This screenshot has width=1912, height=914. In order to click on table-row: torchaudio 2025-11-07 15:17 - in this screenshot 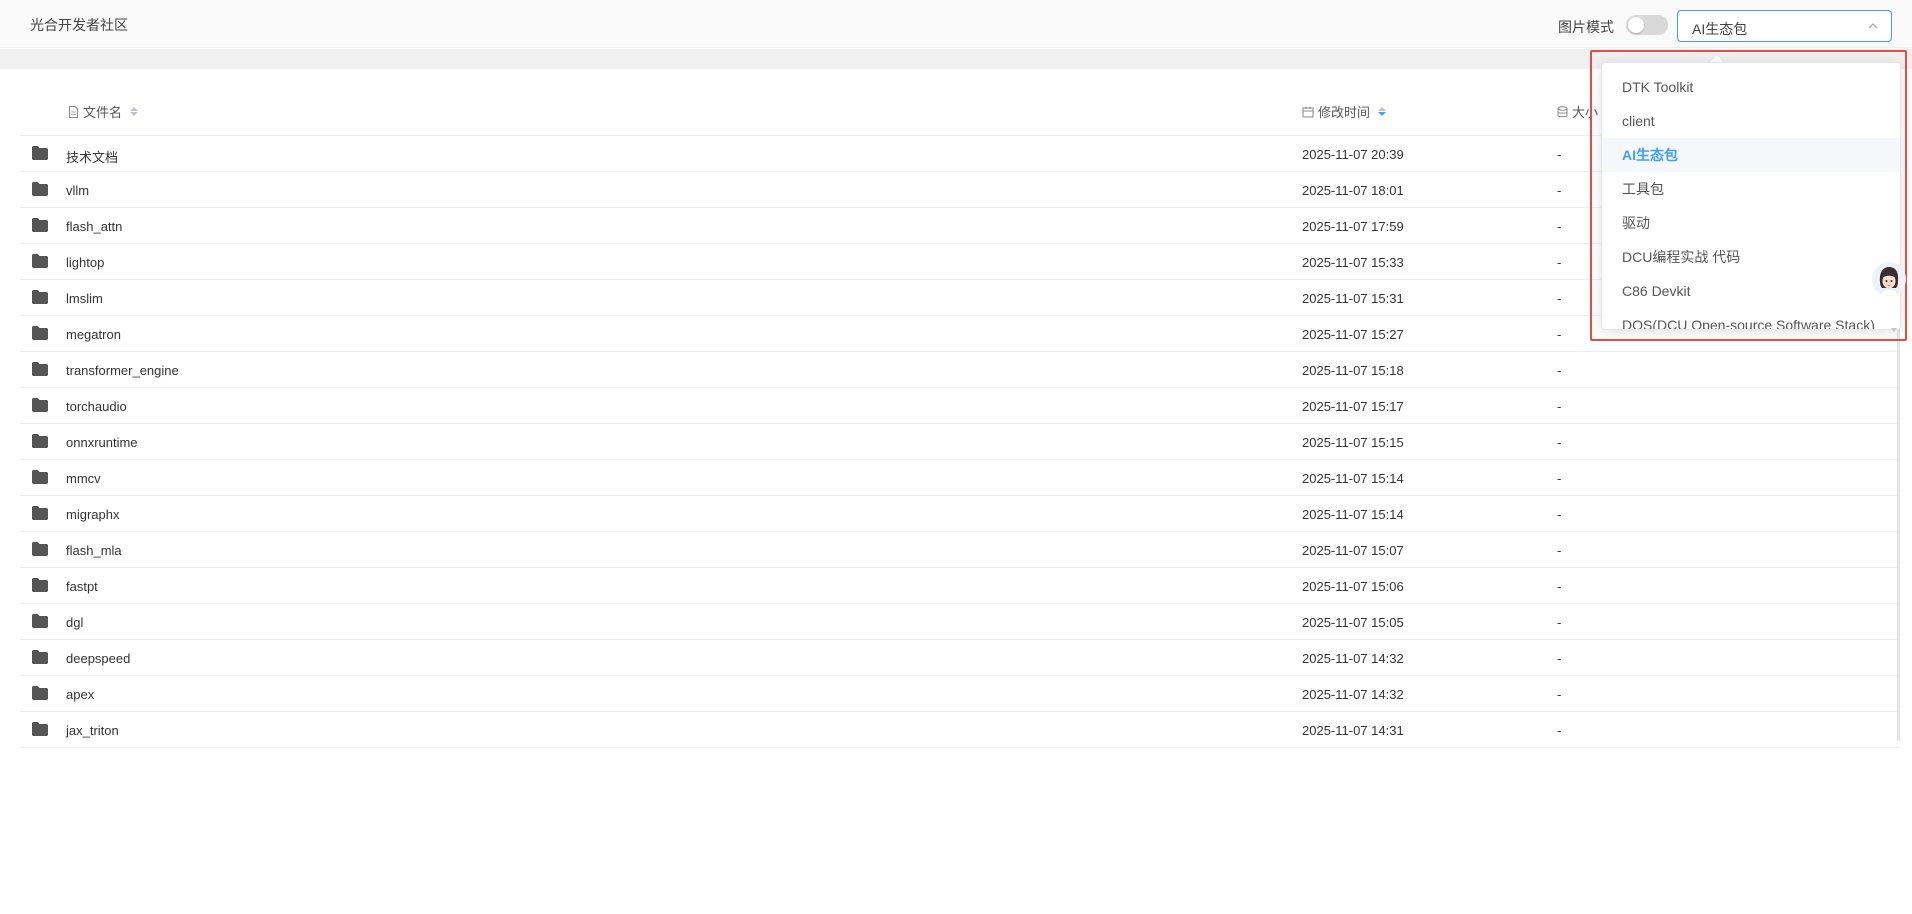, I will do `click(960, 406)`.